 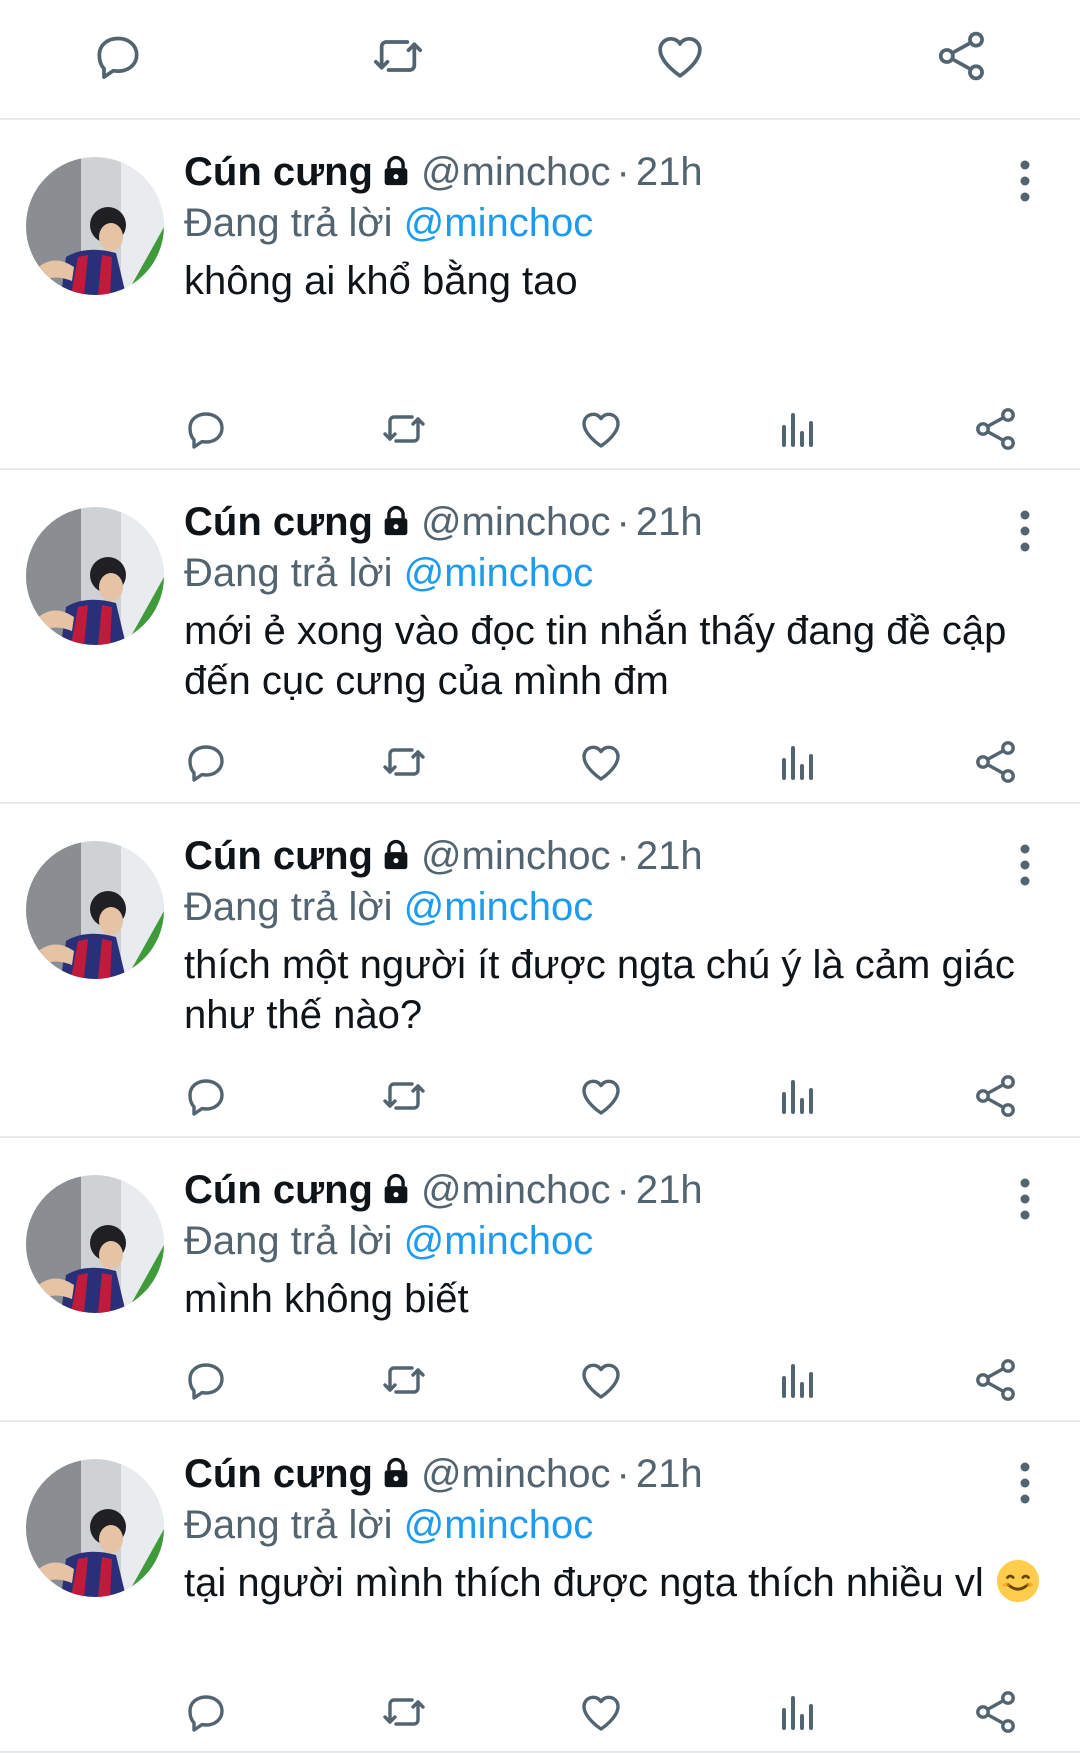 I want to click on top-action-bar, so click(x=540, y=60).